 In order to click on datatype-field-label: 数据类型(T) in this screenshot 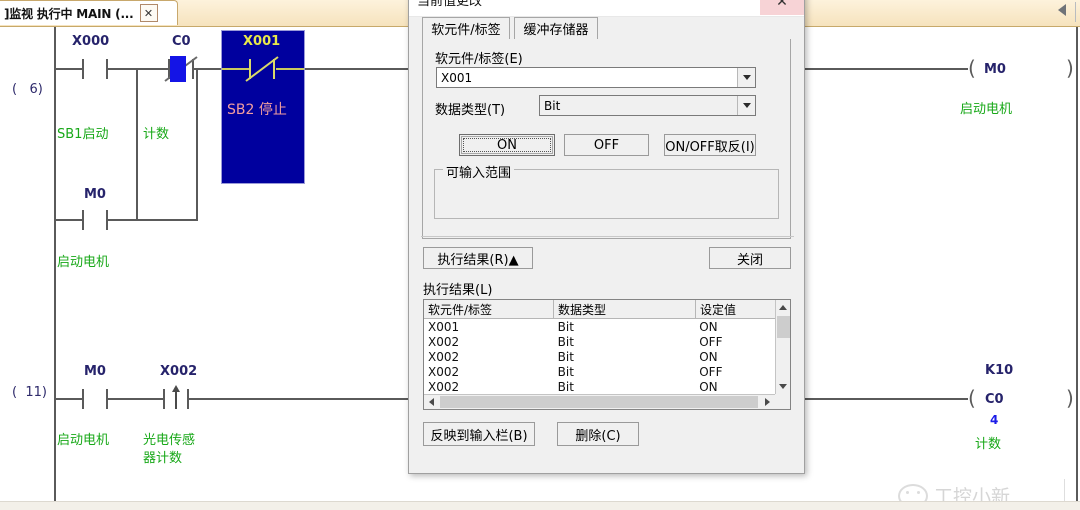, I will do `click(470, 110)`.